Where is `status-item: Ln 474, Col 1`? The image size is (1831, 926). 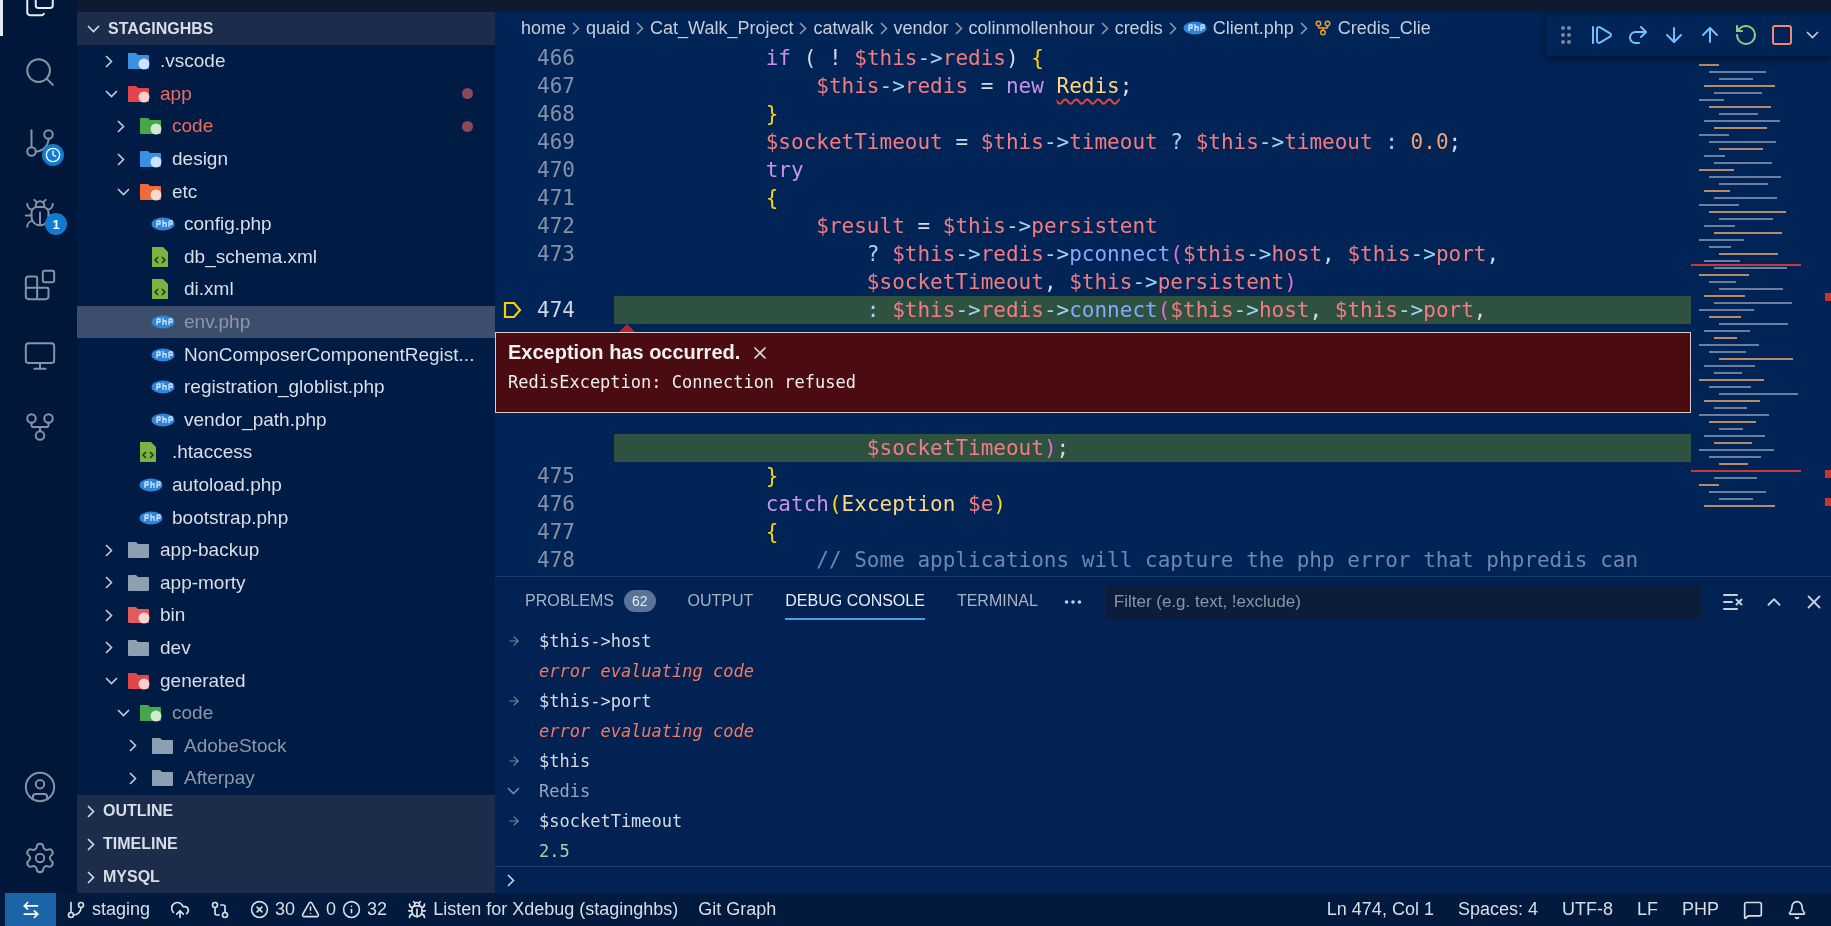 status-item: Ln 474, Col 1 is located at coordinates (1380, 909).